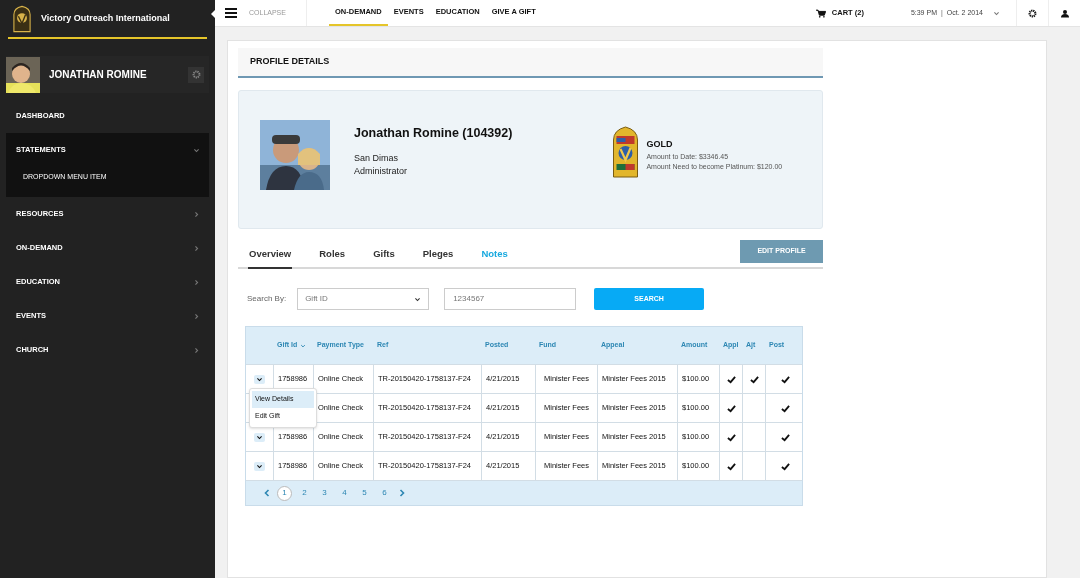  What do you see at coordinates (284, 493) in the screenshot?
I see `page-link: 1` at bounding box center [284, 493].